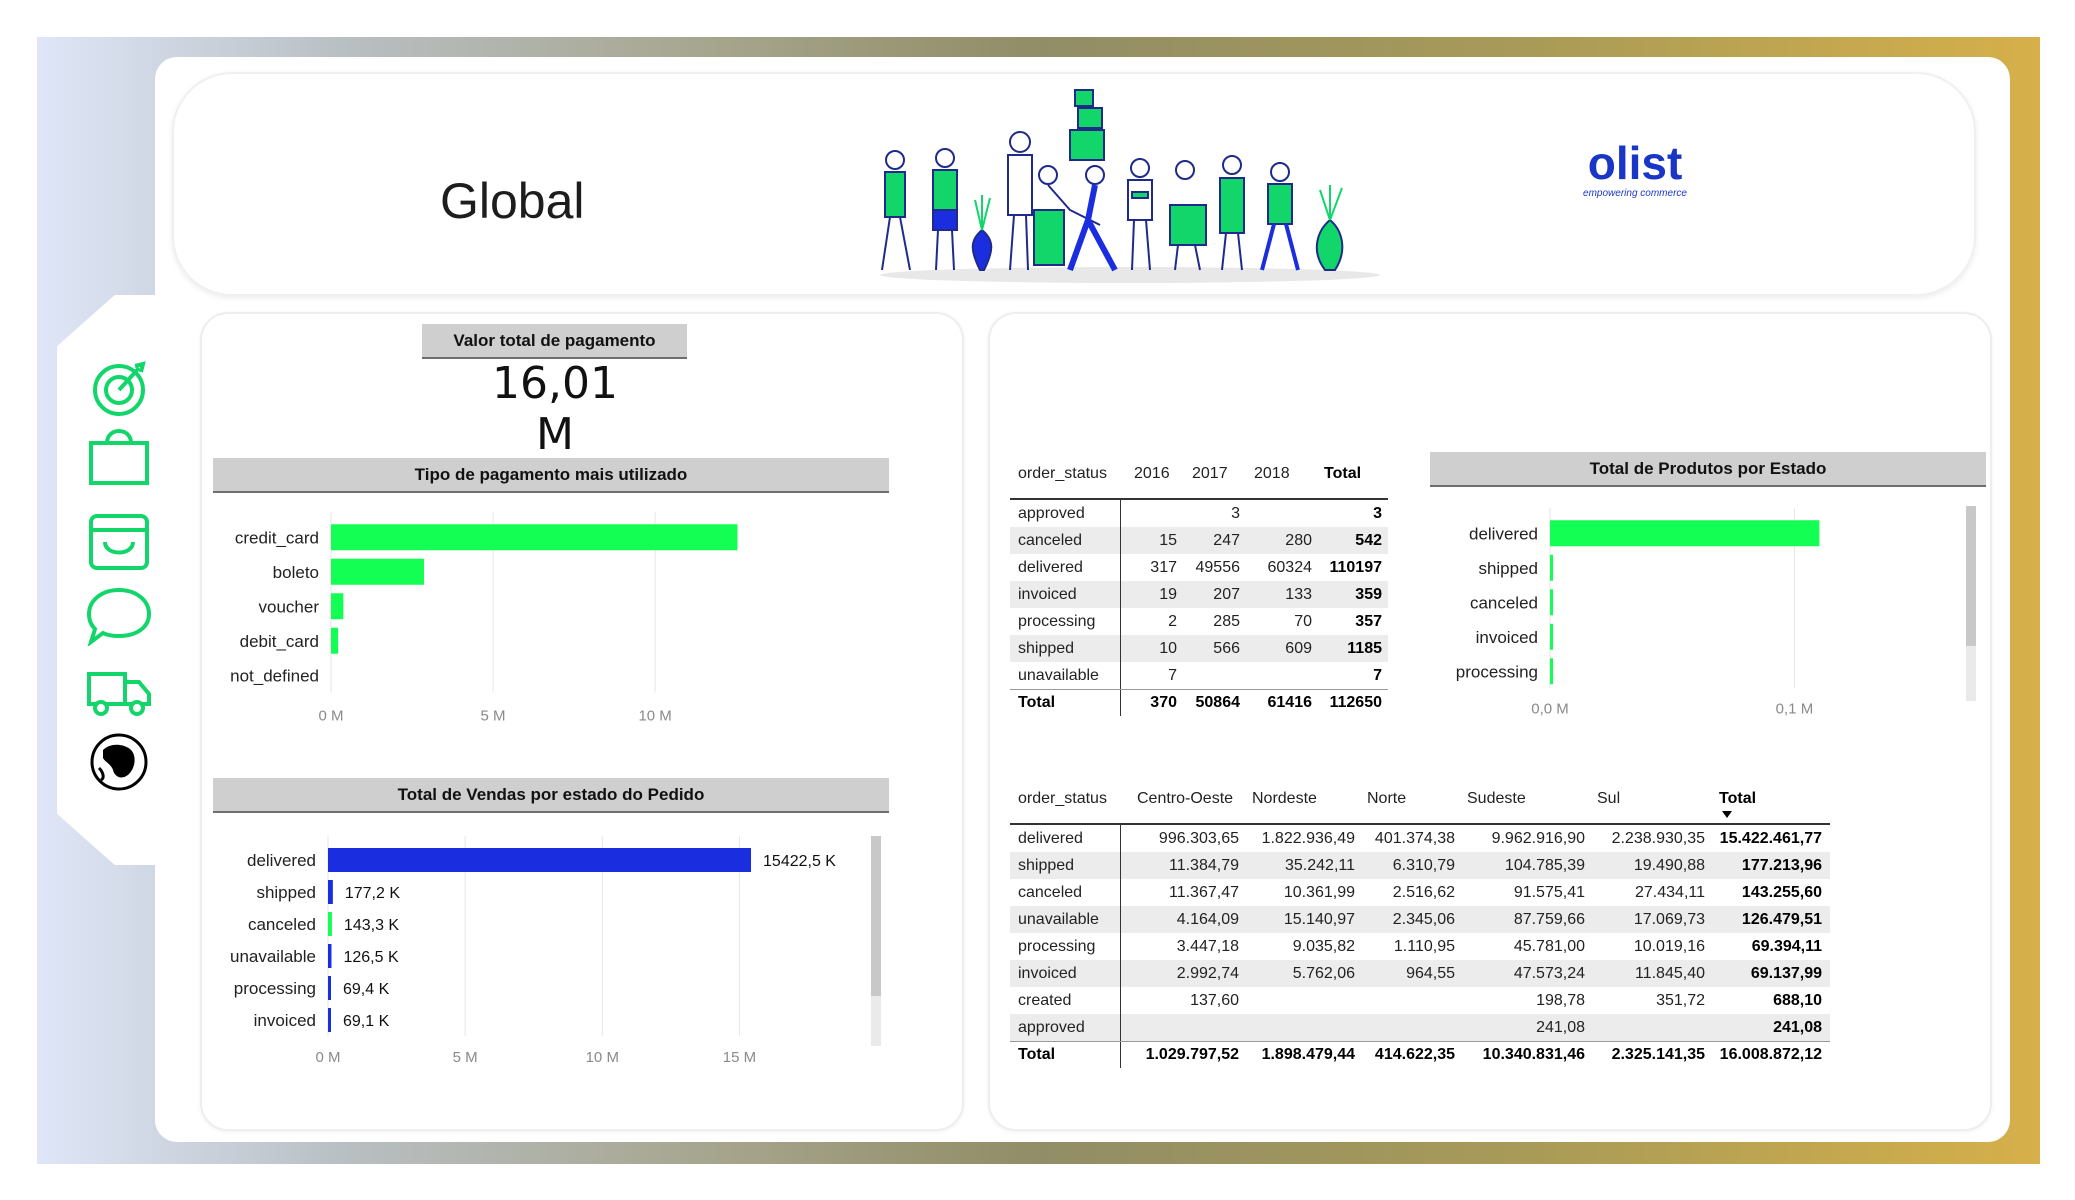  Describe the element at coordinates (1797, 1000) in the screenshot. I see `cell-value: 688,10` at that location.